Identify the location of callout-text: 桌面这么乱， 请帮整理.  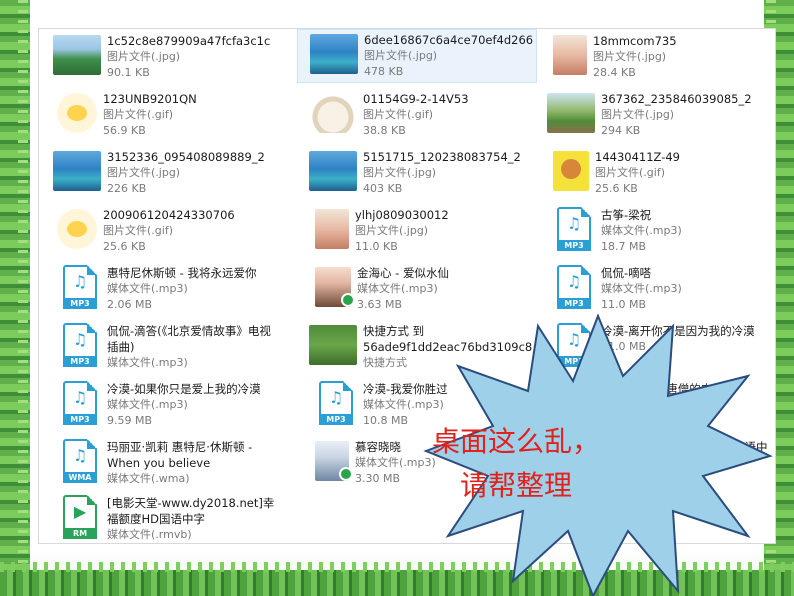
(516, 464).